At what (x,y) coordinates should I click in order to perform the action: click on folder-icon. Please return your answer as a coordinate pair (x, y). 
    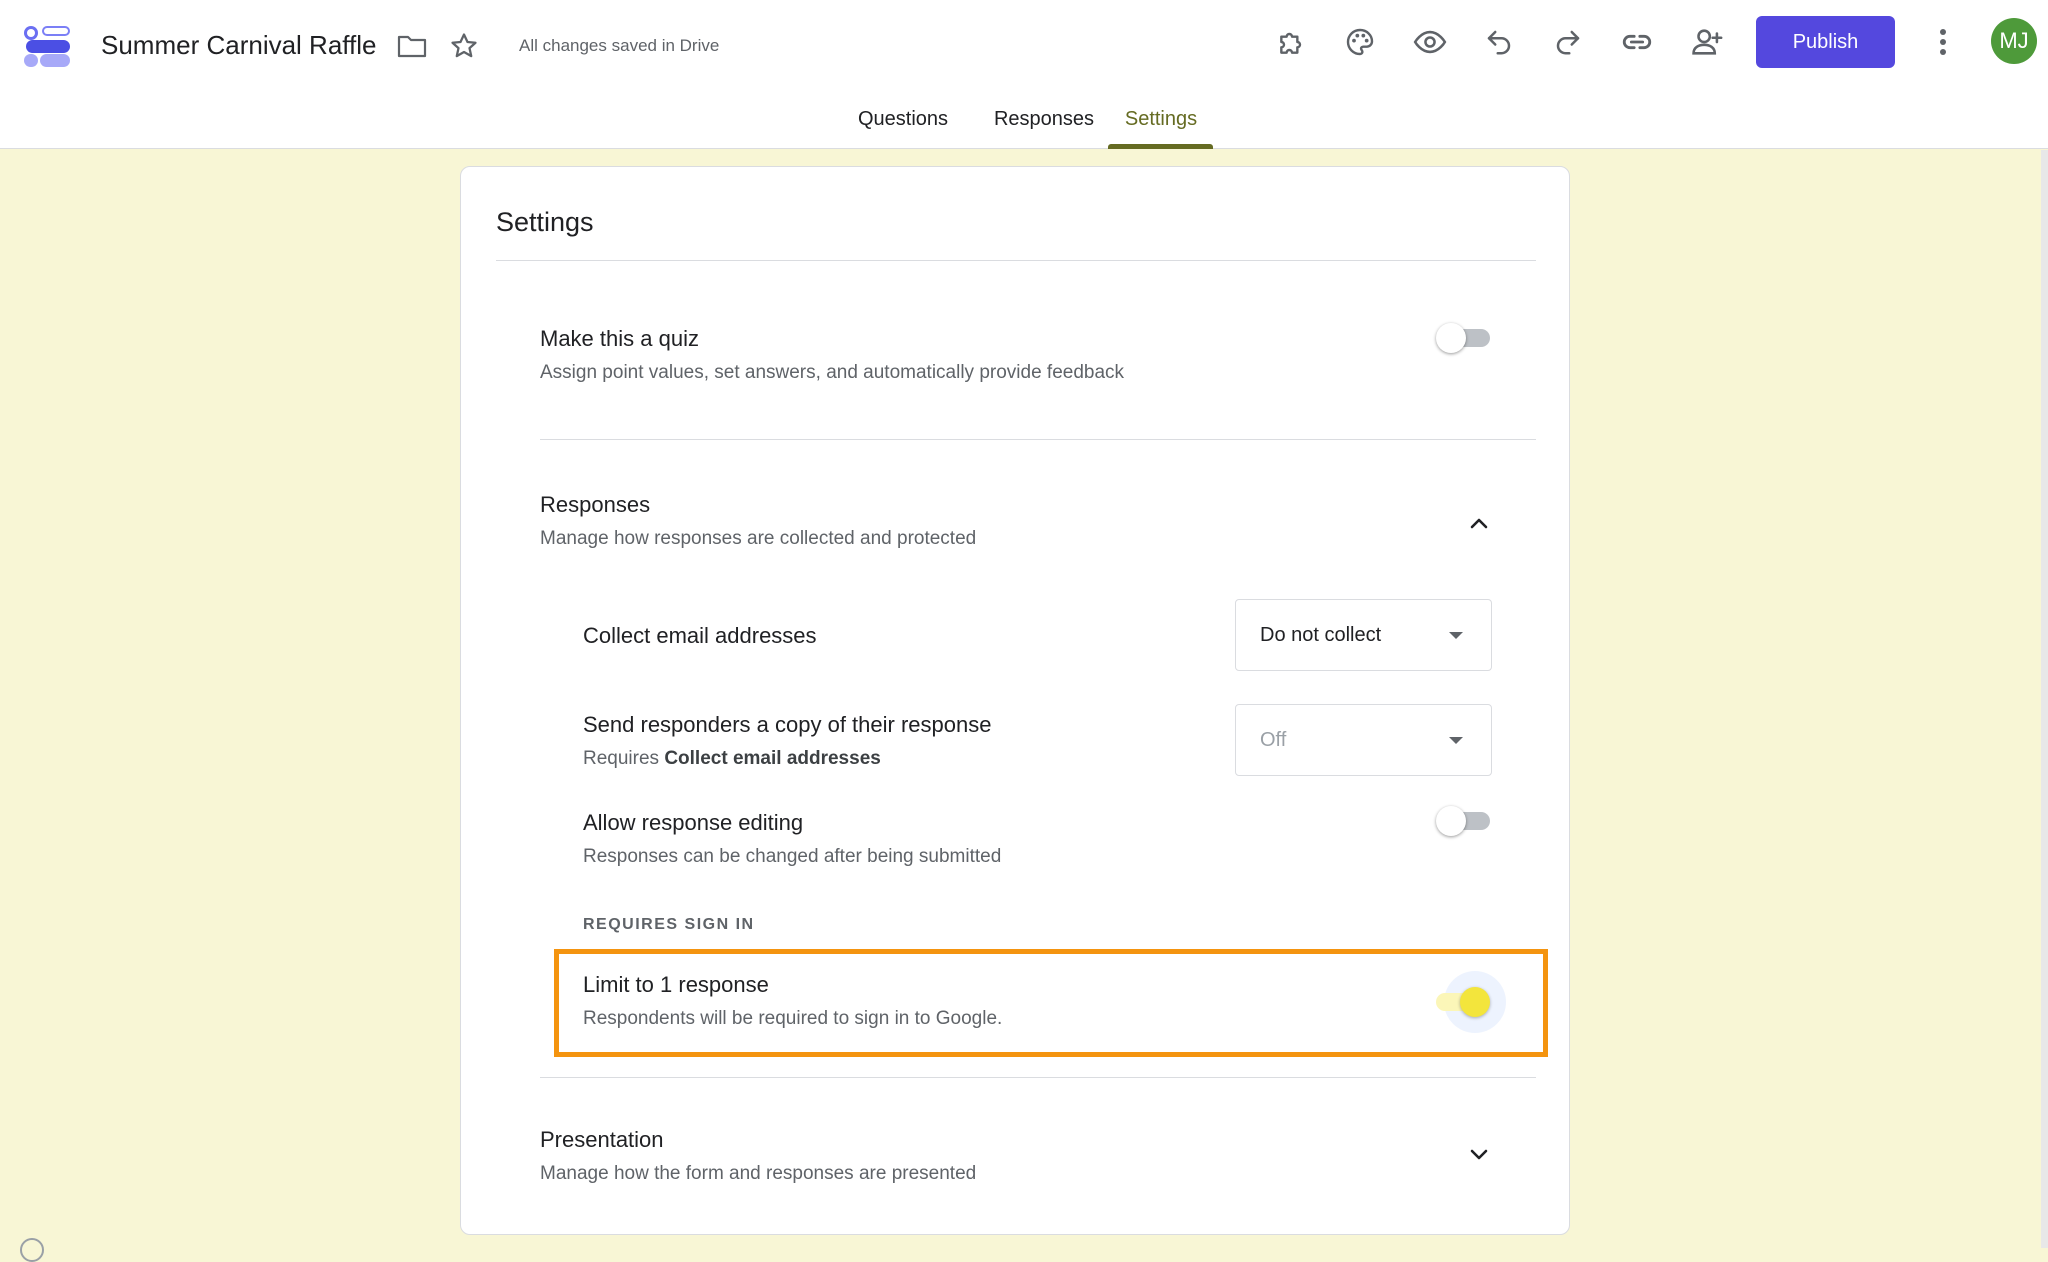
    Looking at the image, I should click on (412, 46).